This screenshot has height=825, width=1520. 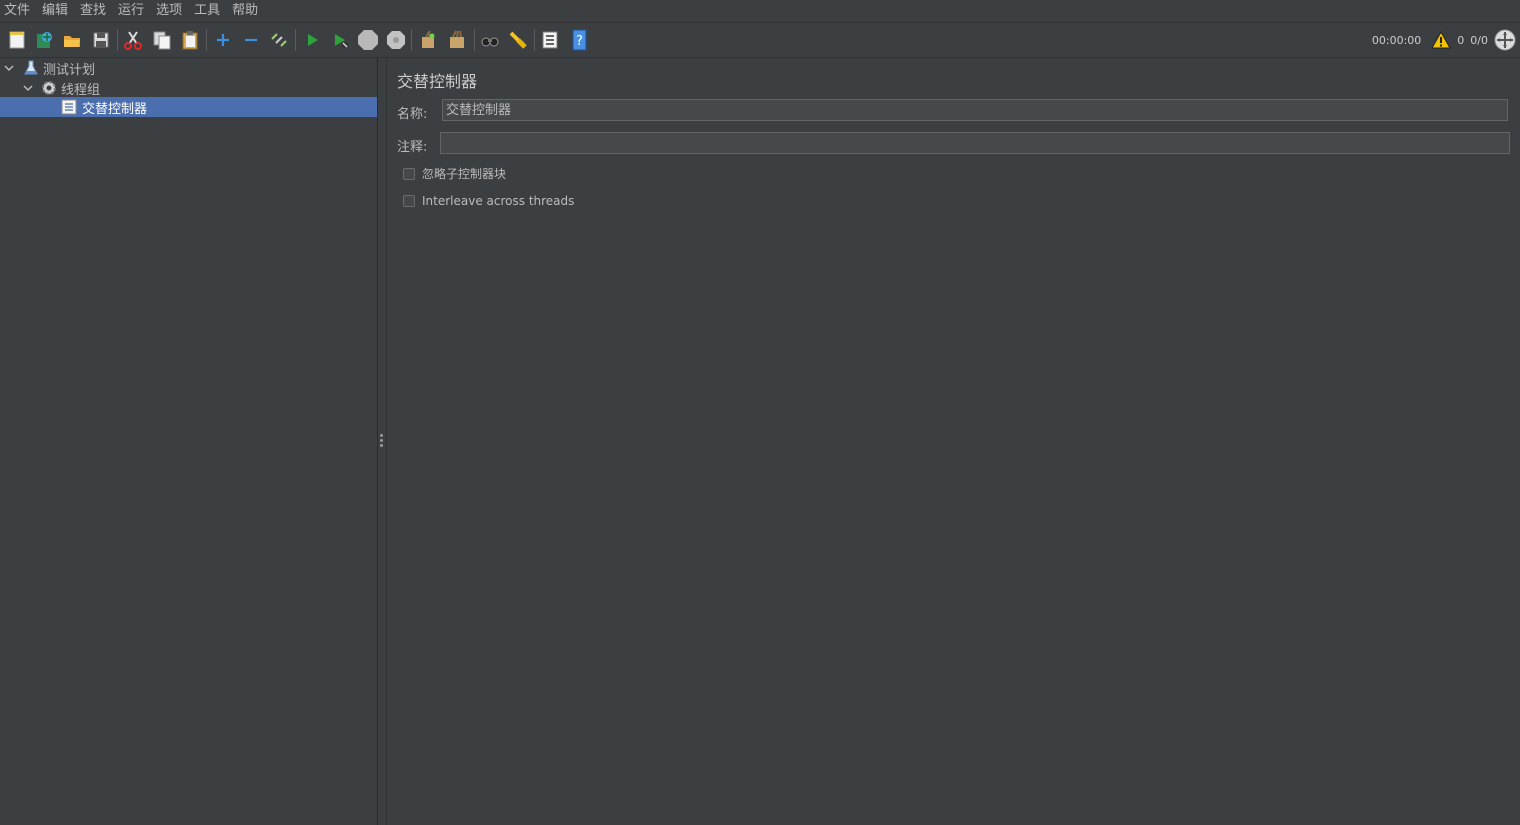 I want to click on tree-item-test-plan: 测试计划, so click(x=188, y=68).